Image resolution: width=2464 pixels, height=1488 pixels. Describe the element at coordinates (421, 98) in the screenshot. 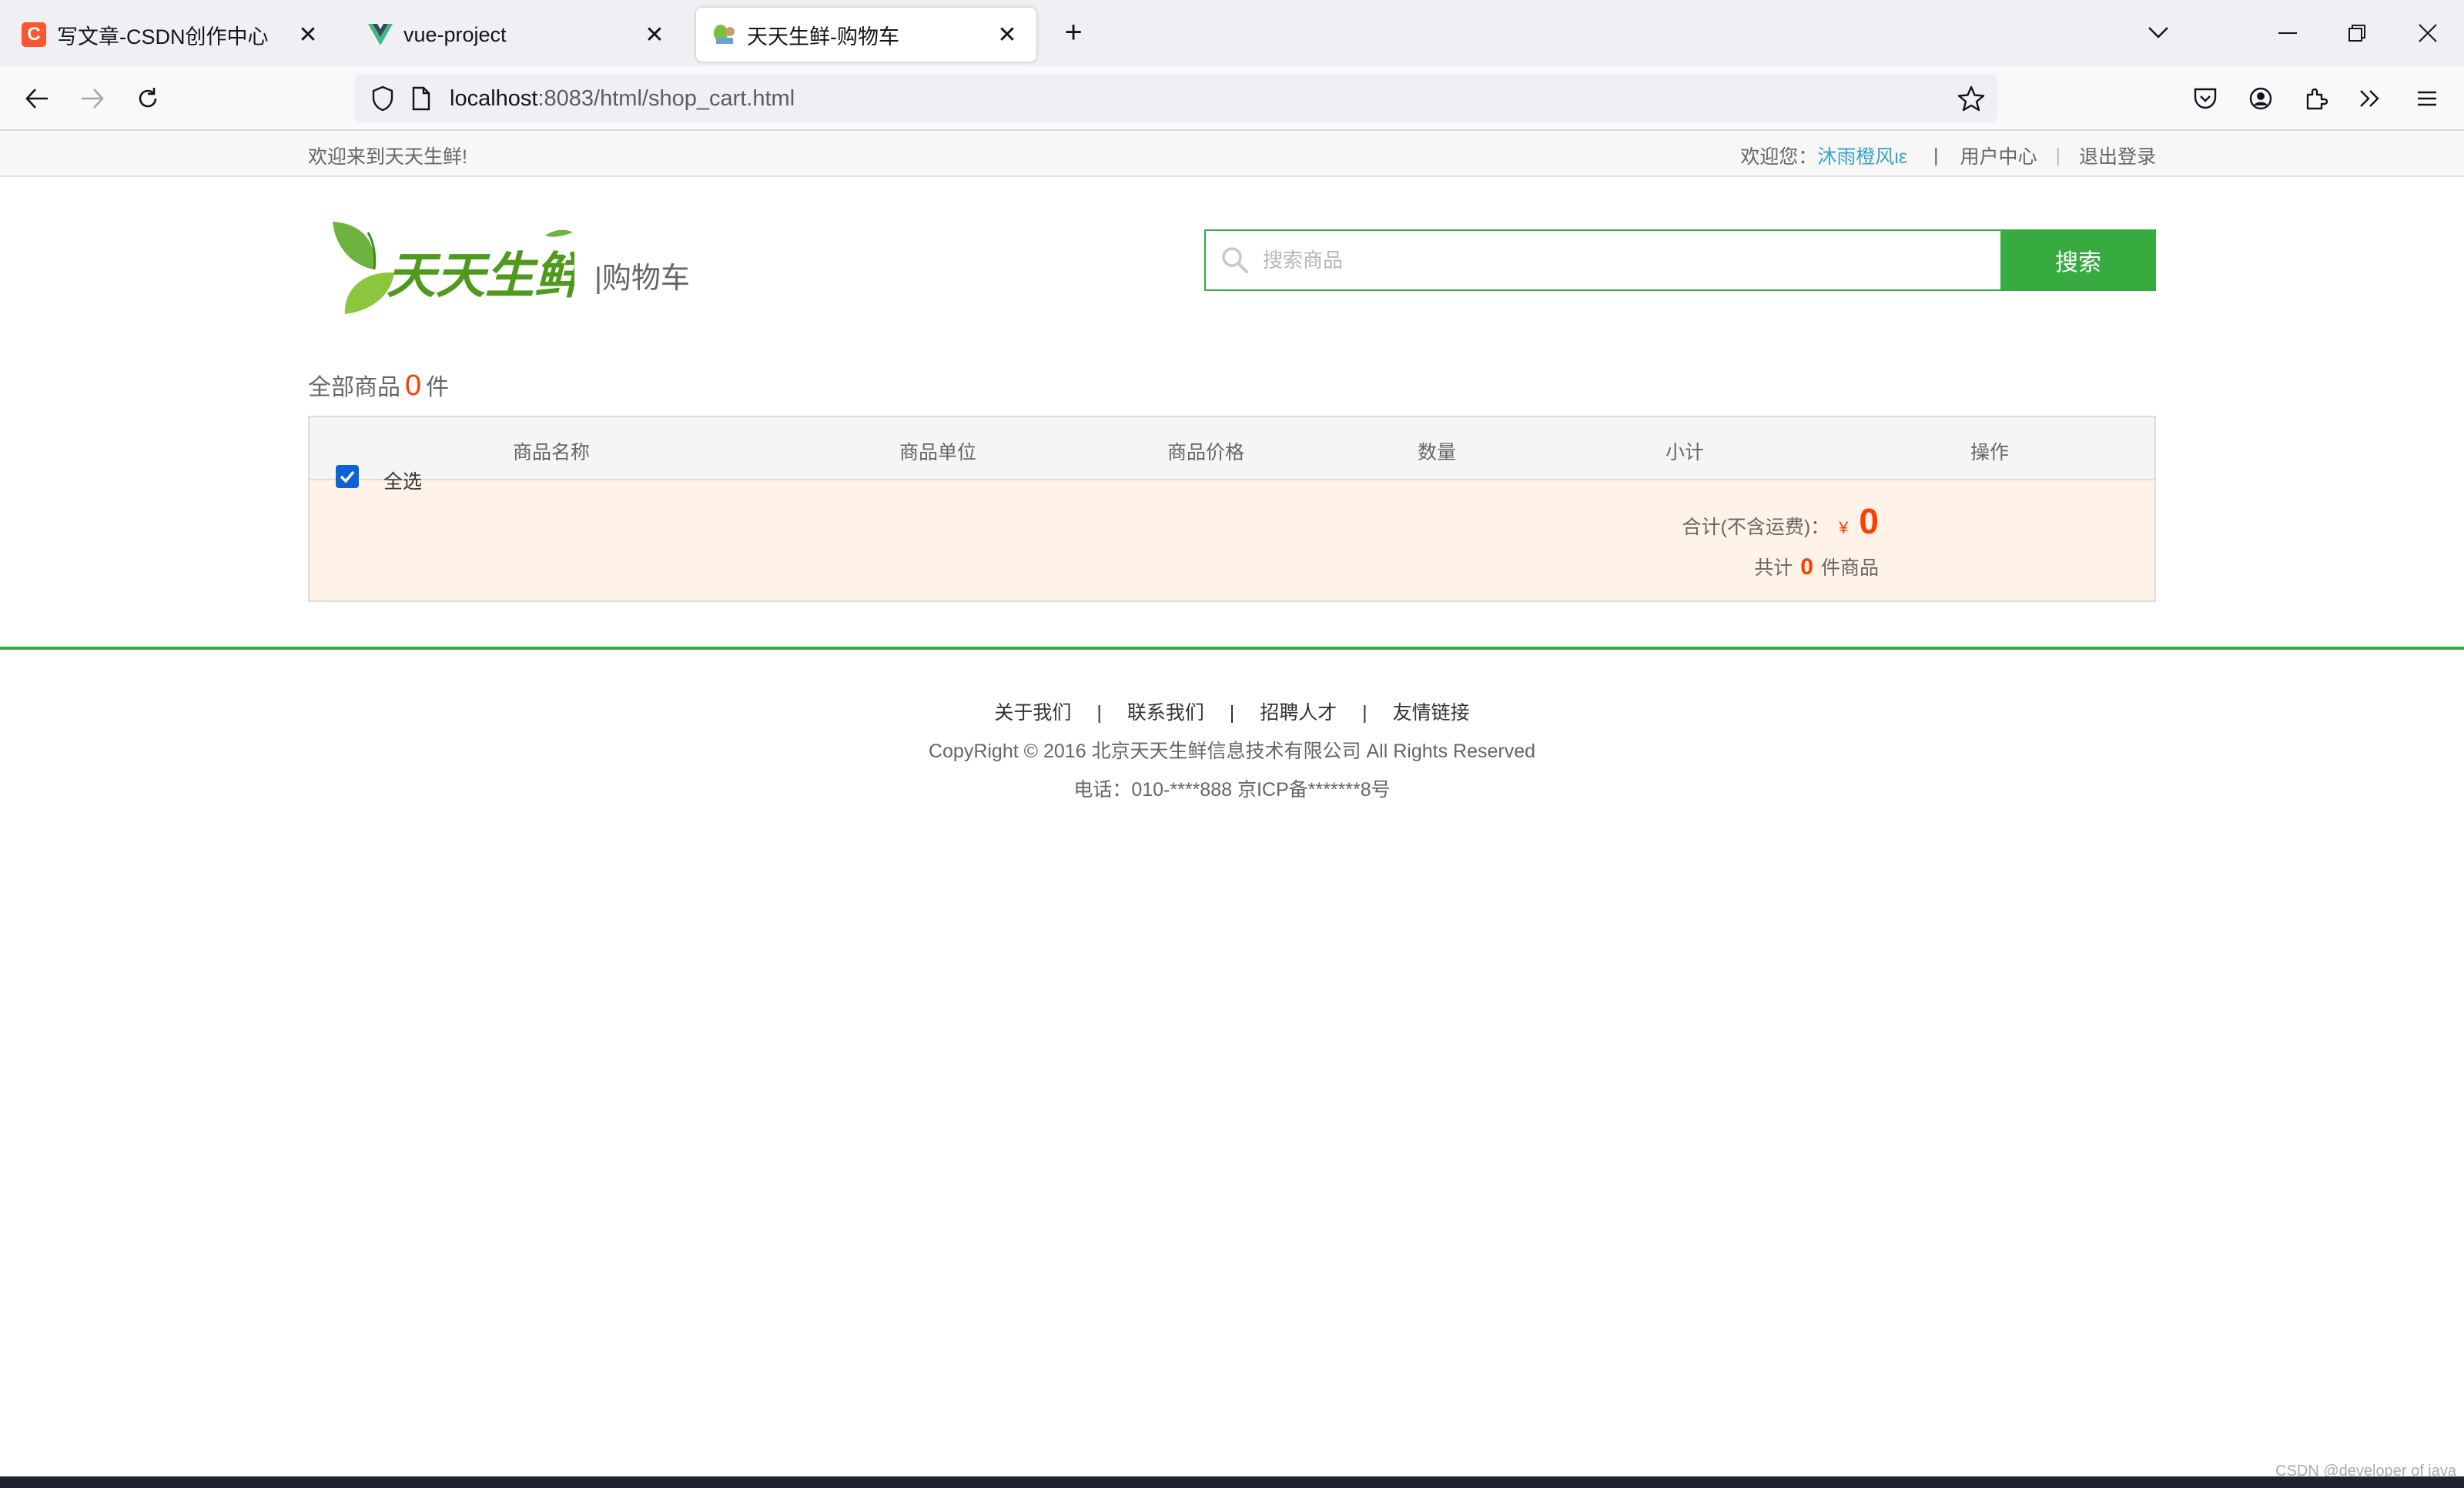

I see `page-icon` at that location.